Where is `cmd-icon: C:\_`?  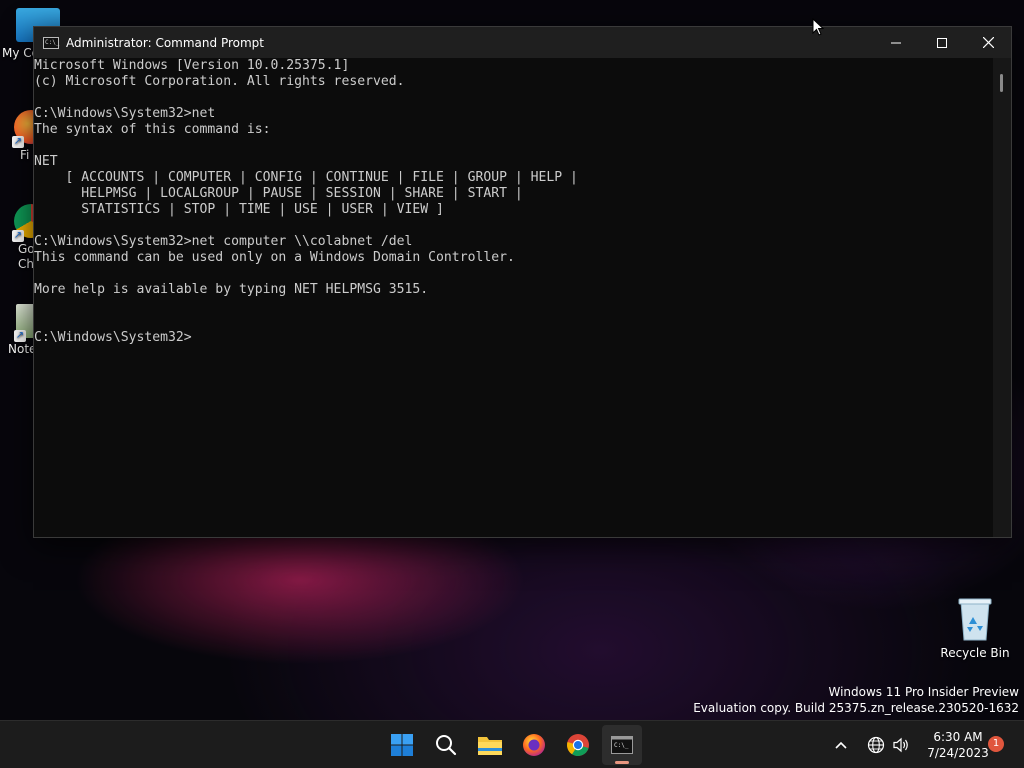 cmd-icon: C:\_ is located at coordinates (51, 42).